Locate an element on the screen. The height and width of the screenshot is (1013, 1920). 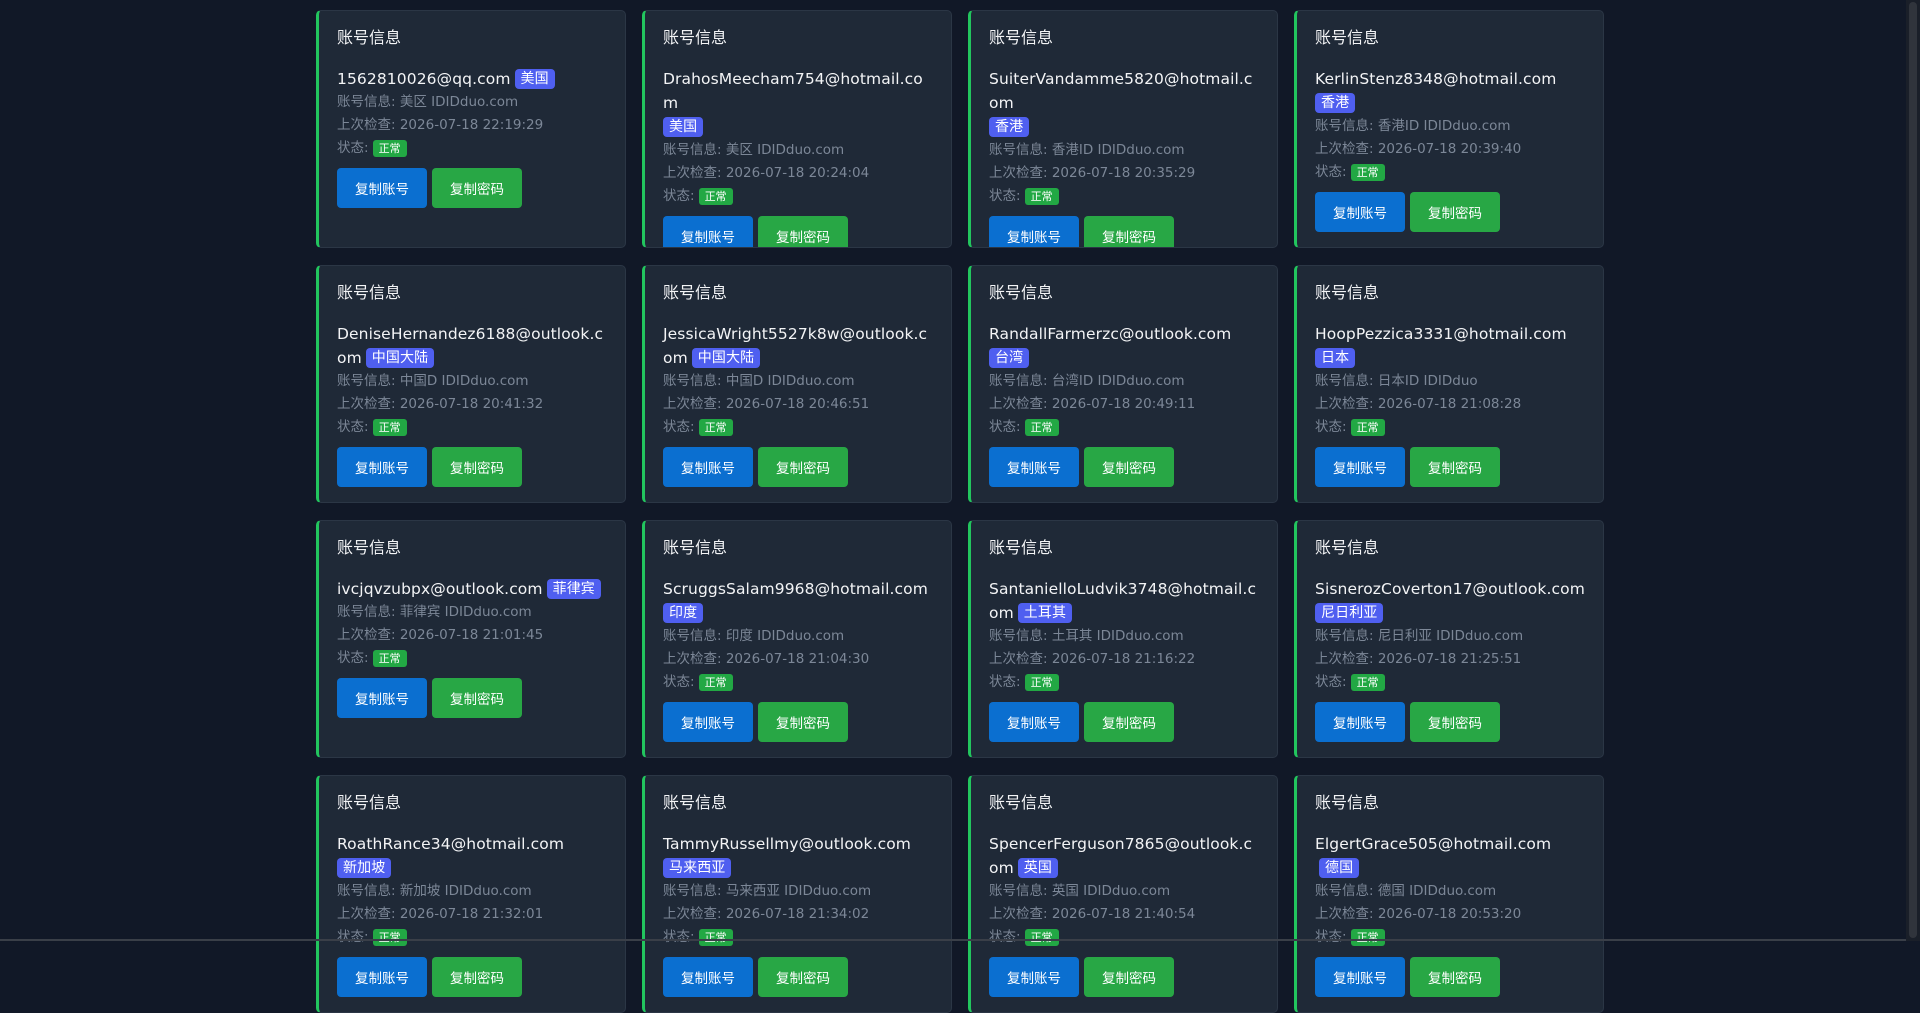
last-checked: 上次检查: 2026-07-18 21:04:30 is located at coordinates (798, 659).